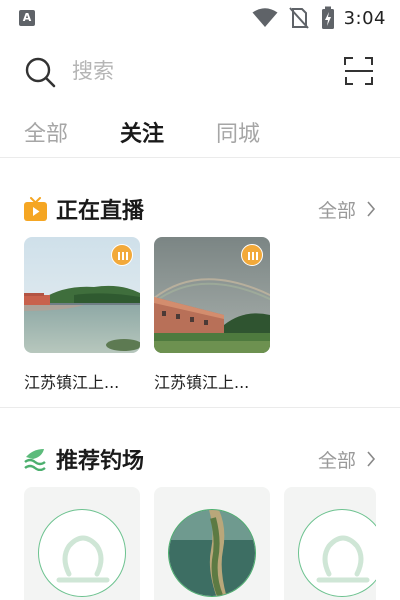 This screenshot has width=400, height=600. What do you see at coordinates (337, 459) in the screenshot?
I see `spots-see-all-link: 全部` at bounding box center [337, 459].